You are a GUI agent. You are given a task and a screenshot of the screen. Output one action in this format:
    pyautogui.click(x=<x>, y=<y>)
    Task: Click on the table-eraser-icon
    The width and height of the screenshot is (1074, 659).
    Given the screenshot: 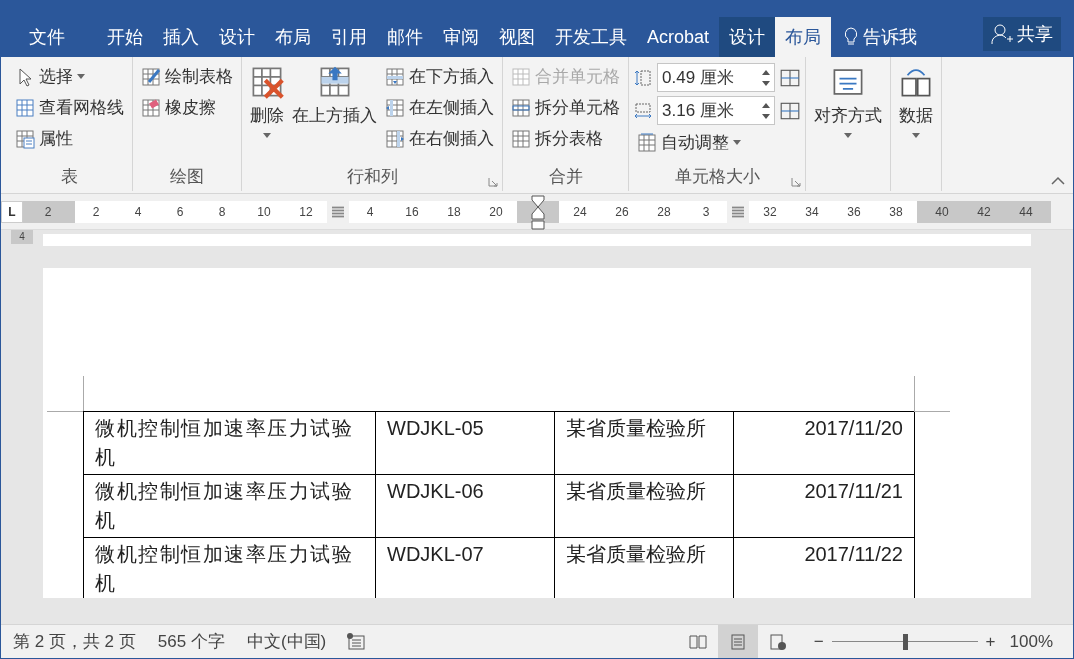 What is the action you would take?
    pyautogui.click(x=151, y=107)
    